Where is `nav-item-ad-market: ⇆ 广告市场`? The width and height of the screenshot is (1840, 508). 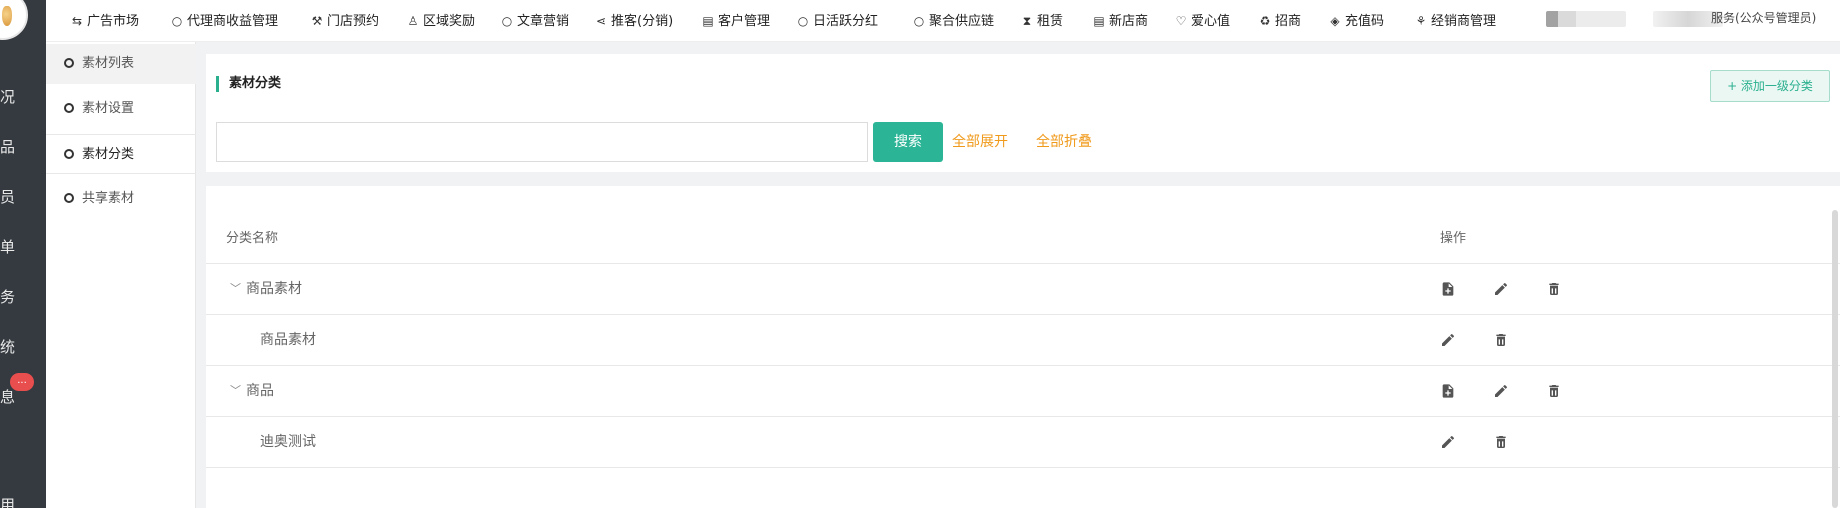
nav-item-ad-market: ⇆ 广告市场 is located at coordinates (104, 21).